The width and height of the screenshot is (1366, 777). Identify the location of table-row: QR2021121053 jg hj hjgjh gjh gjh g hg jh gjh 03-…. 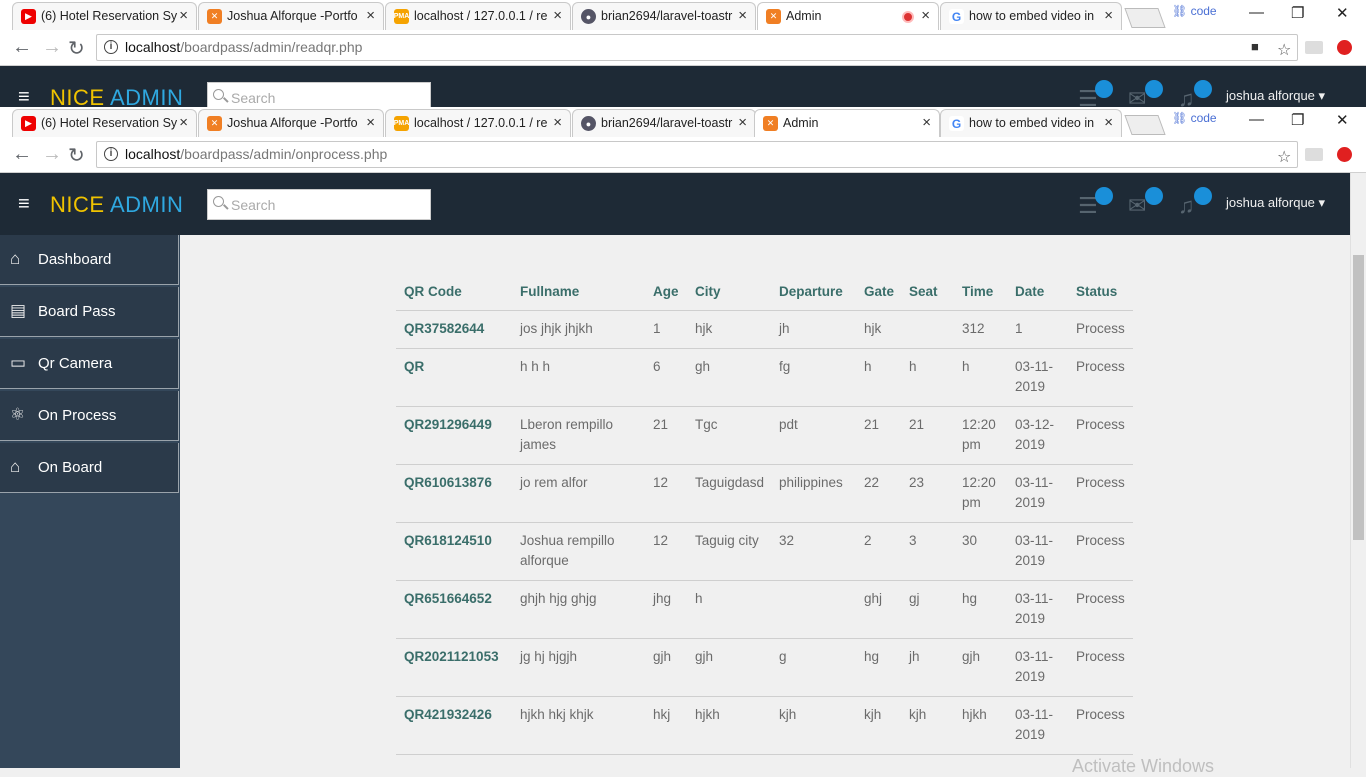
(764, 667).